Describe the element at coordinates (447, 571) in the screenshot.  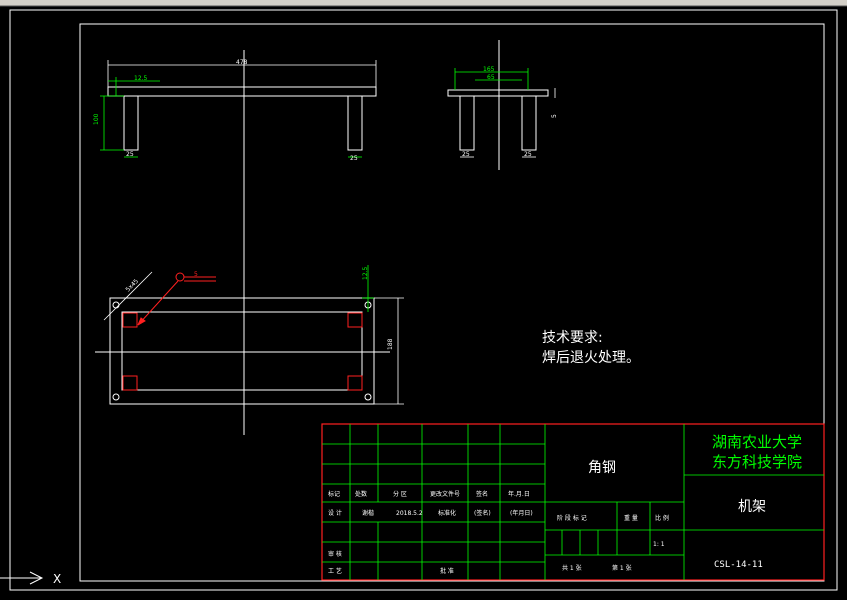
I see `label-approve: 批 准` at that location.